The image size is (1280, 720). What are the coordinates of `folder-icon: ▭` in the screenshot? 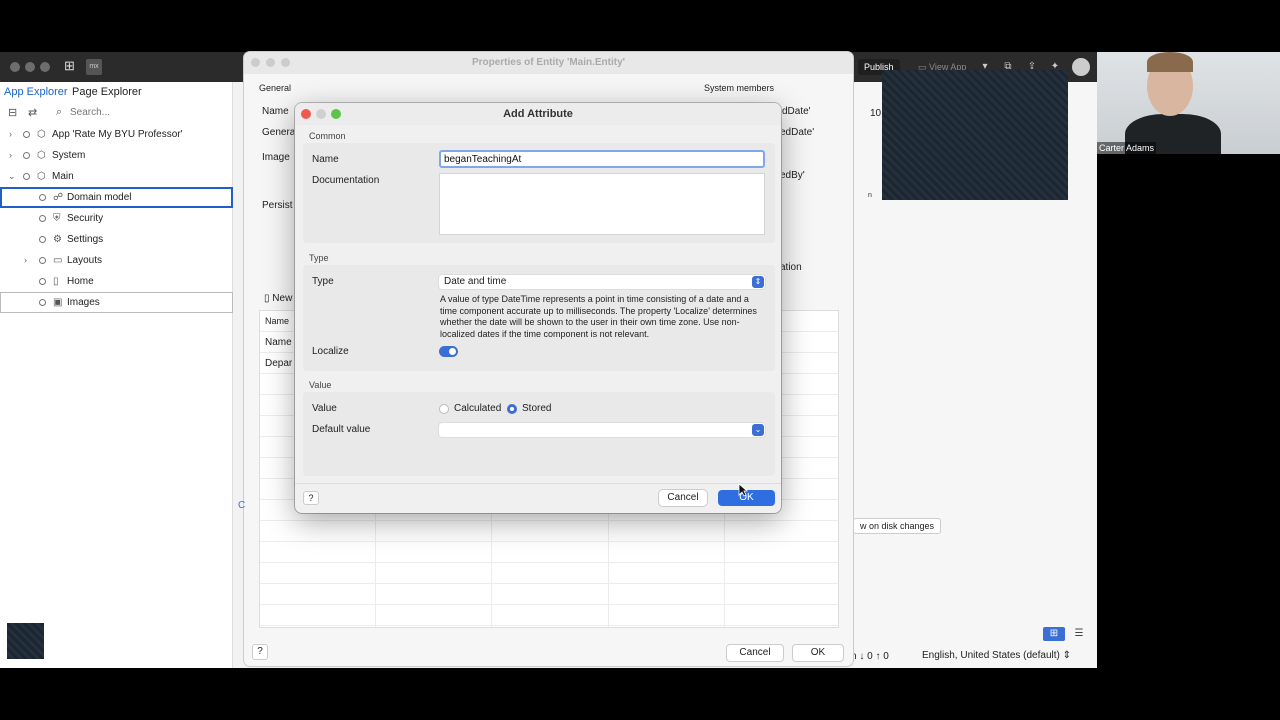 It's located at (58, 260).